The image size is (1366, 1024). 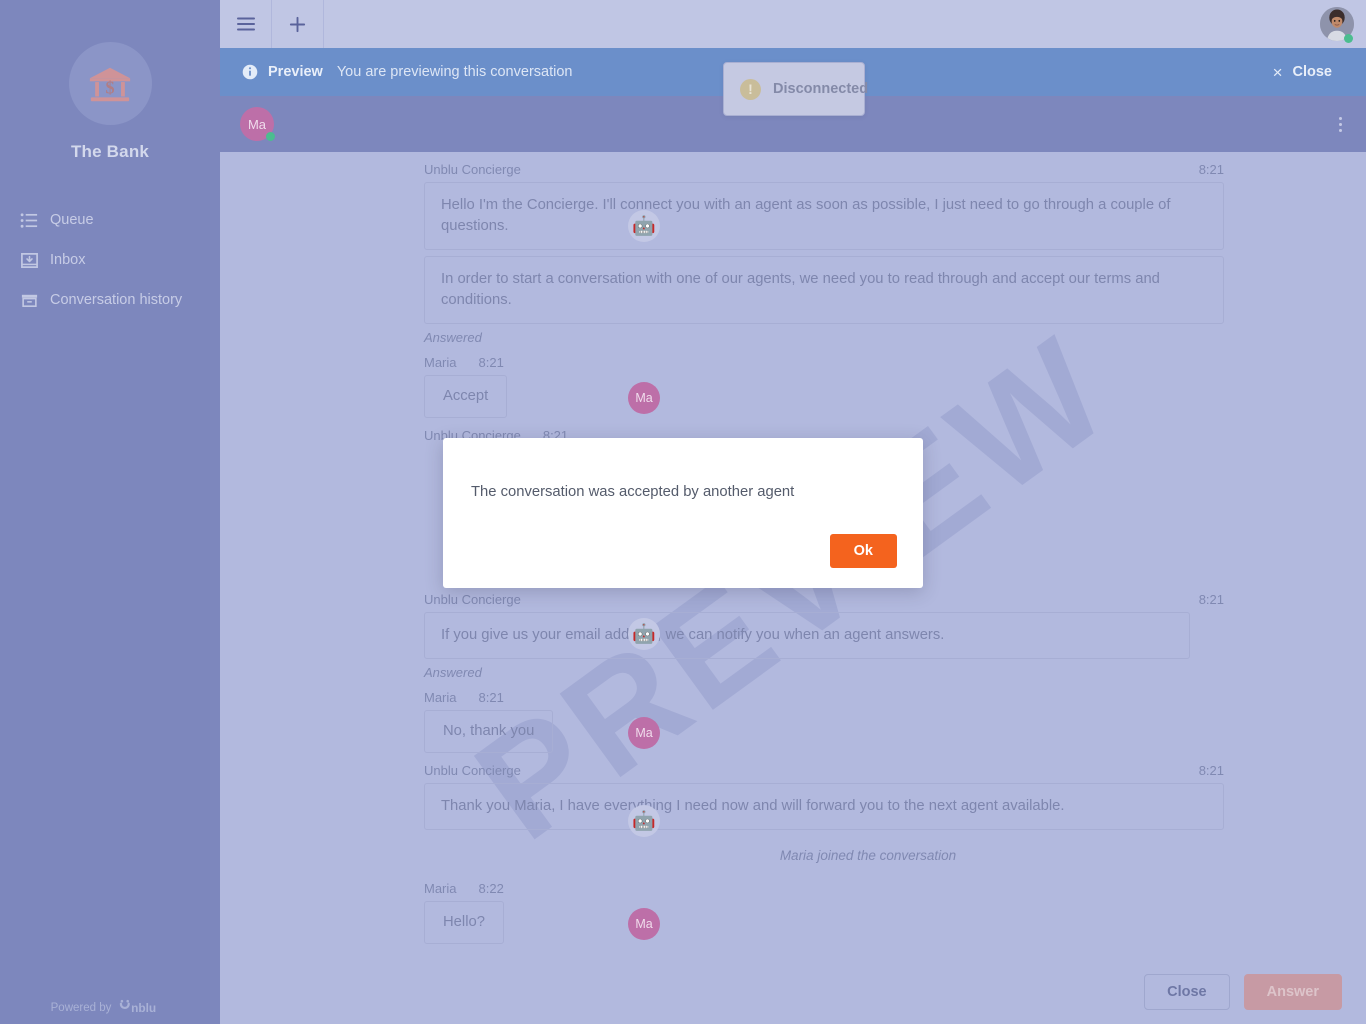 What do you see at coordinates (1187, 992) in the screenshot?
I see `close-button: Close` at bounding box center [1187, 992].